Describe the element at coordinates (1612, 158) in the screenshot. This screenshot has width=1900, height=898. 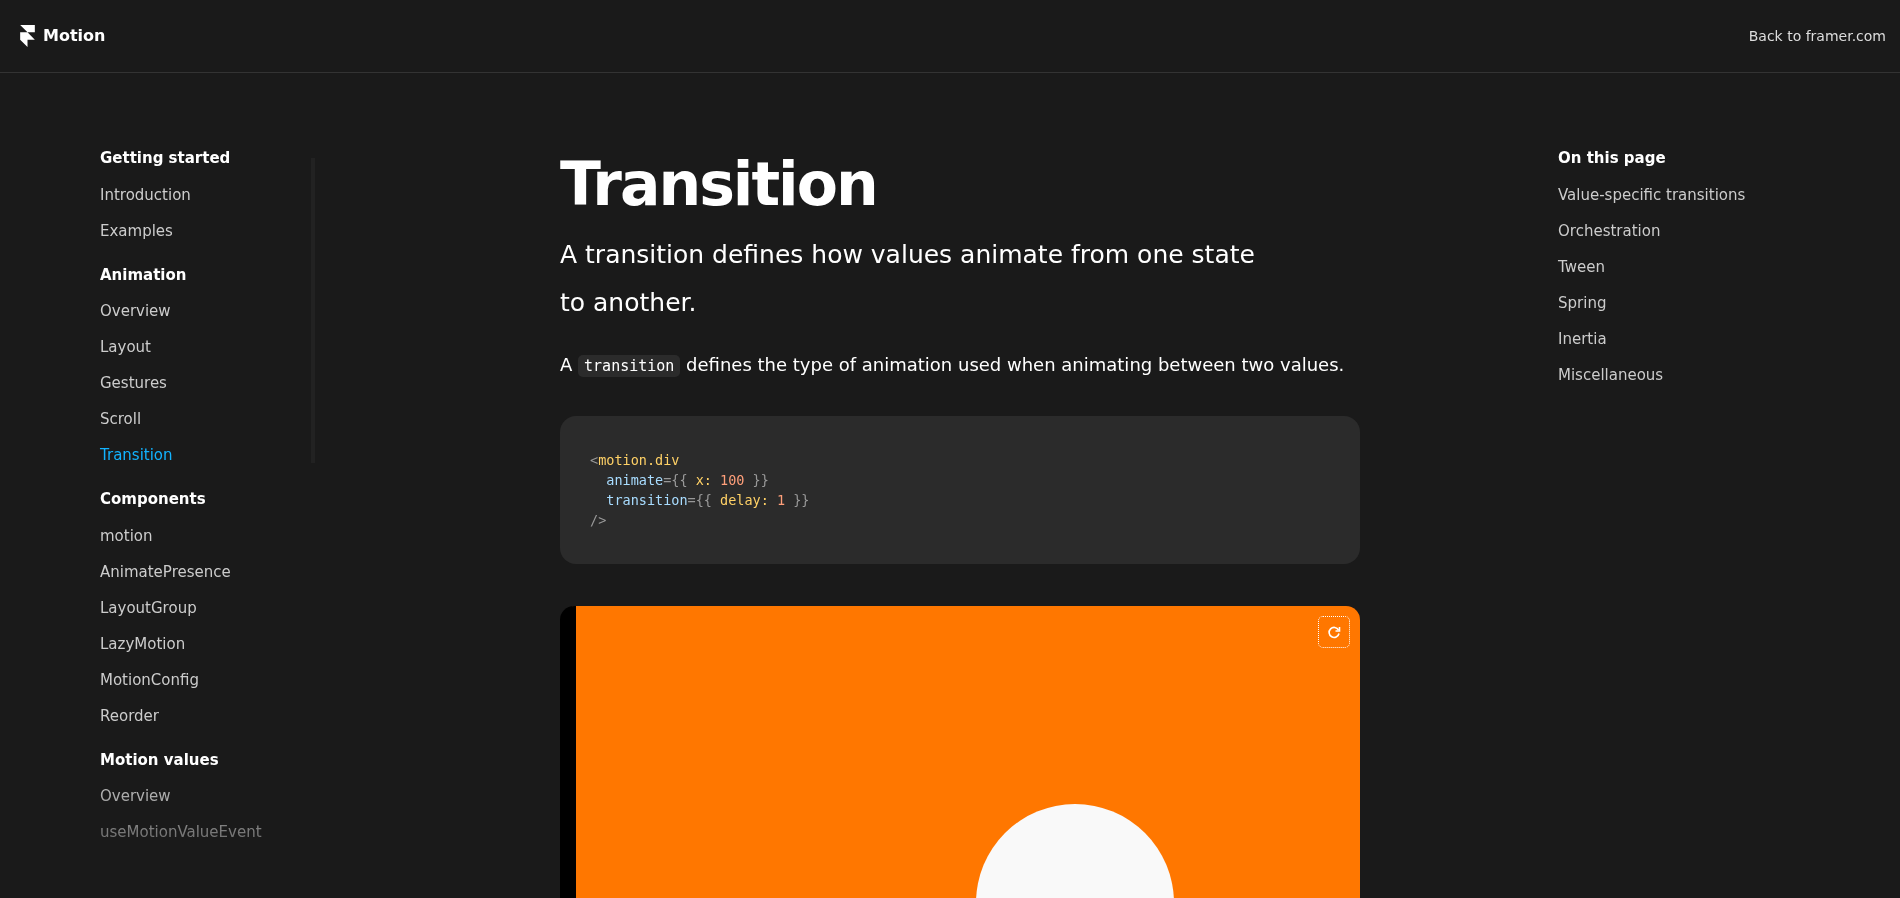
I see `toc-heading: On this page` at that location.